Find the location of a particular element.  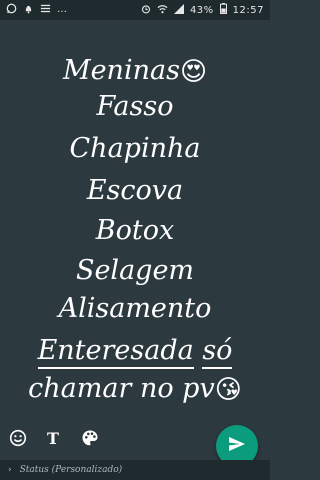

status-privacy-label: Status (Personalizado) is located at coordinates (71, 470).